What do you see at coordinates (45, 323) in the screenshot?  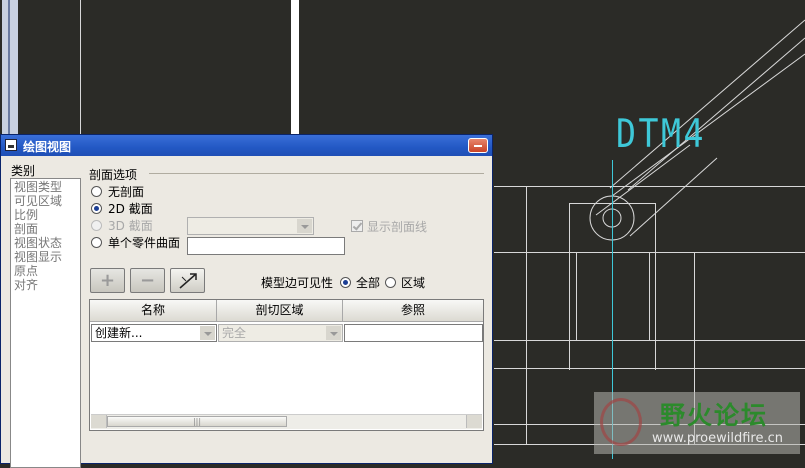 I see `category-list: 视图类型 可见区域 比例 剖面 视图状态 视图显示 原点 对齐` at bounding box center [45, 323].